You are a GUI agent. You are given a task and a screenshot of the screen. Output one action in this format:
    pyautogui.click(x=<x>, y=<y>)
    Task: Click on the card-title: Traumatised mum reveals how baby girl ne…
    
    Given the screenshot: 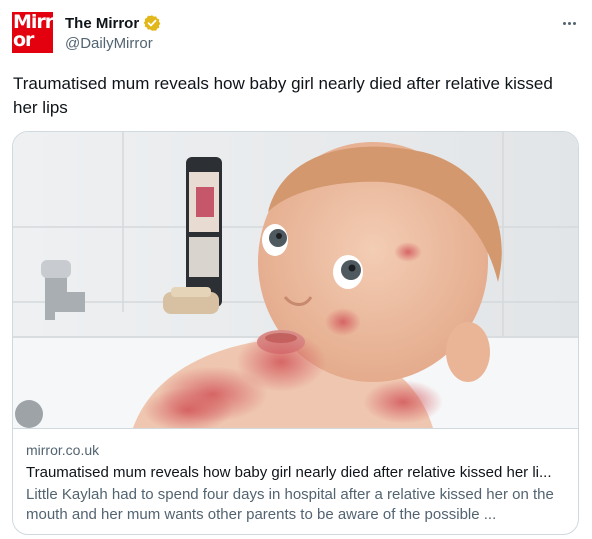 What is the action you would take?
    pyautogui.click(x=298, y=473)
    